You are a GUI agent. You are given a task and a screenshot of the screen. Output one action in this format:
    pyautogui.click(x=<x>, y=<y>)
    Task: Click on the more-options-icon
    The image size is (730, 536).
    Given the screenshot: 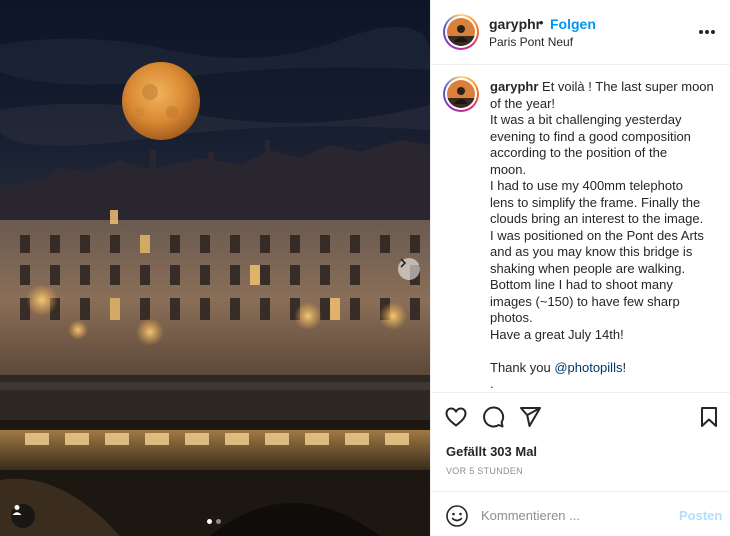 What is the action you would take?
    pyautogui.click(x=707, y=32)
    